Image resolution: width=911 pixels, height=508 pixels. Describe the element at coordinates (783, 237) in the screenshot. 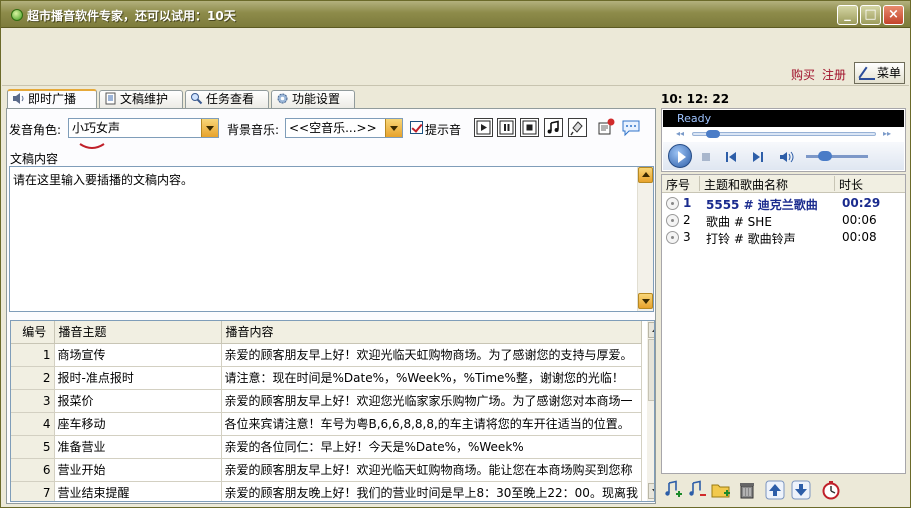

I see `playlist-item: 3 打铃 # 歌曲铃声 00:08` at that location.